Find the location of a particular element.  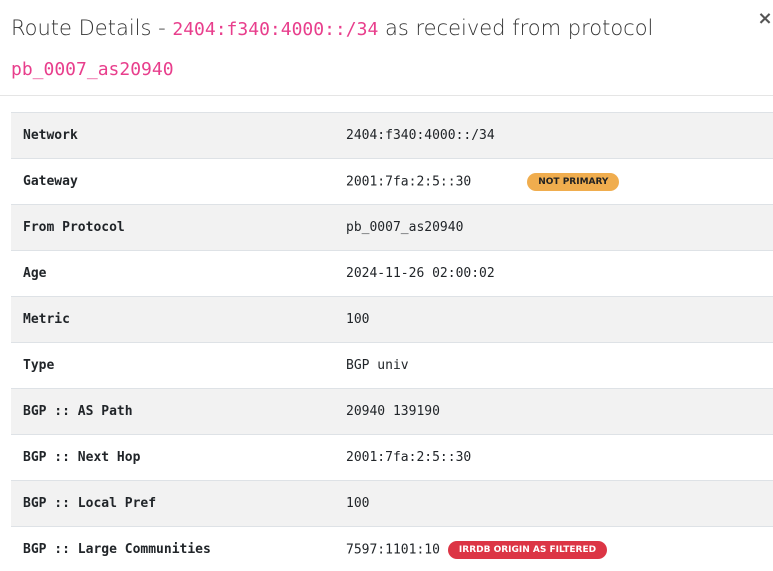

row-key-network: Network is located at coordinates (50, 135).